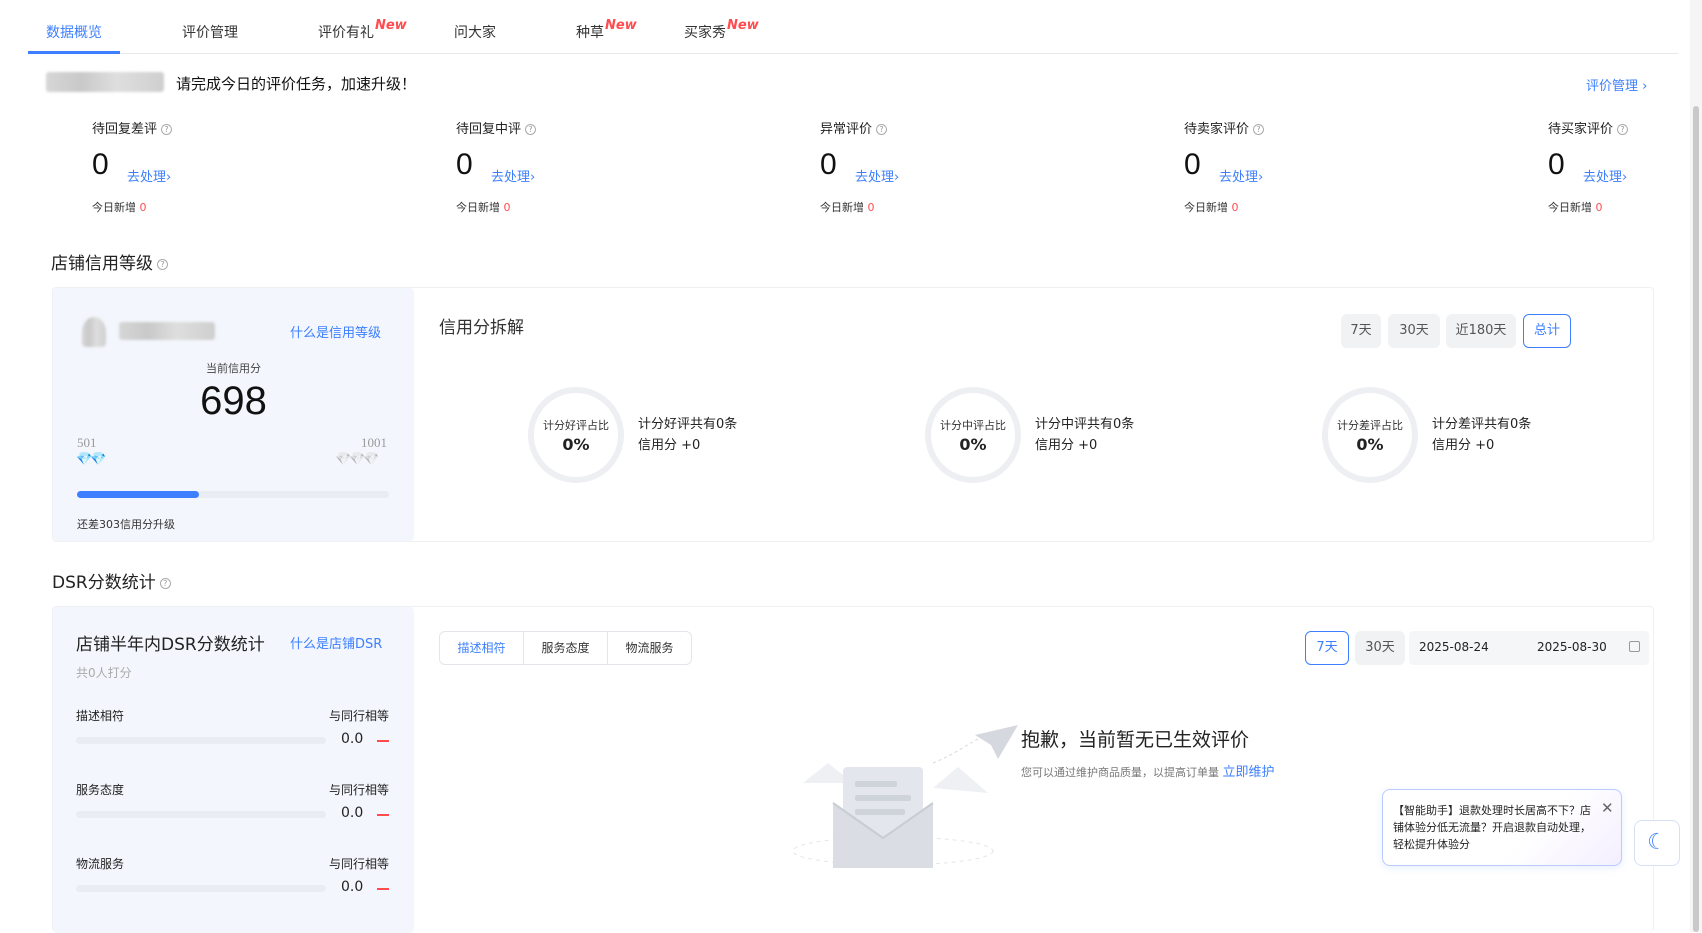  What do you see at coordinates (1380, 648) in the screenshot?
I see `dsr-range-option: 30天` at bounding box center [1380, 648].